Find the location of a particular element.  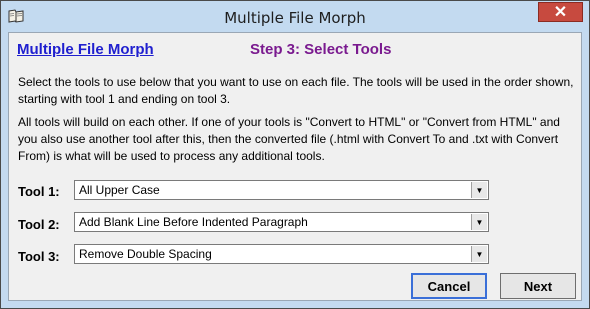

tool-1-select: All Upper Case ▼ is located at coordinates (281, 190).